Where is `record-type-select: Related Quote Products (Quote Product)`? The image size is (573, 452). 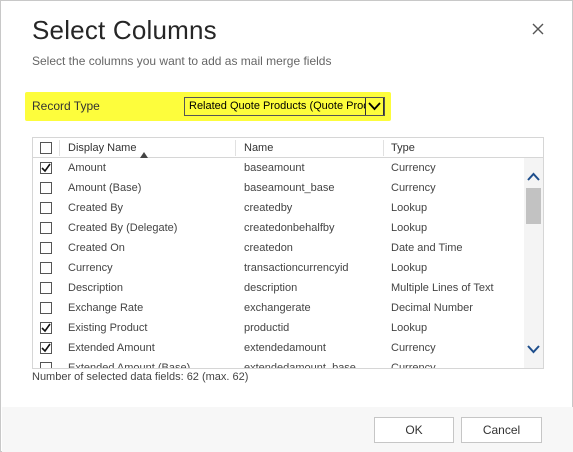
record-type-select: Related Quote Products (Quote Product) is located at coordinates (284, 106).